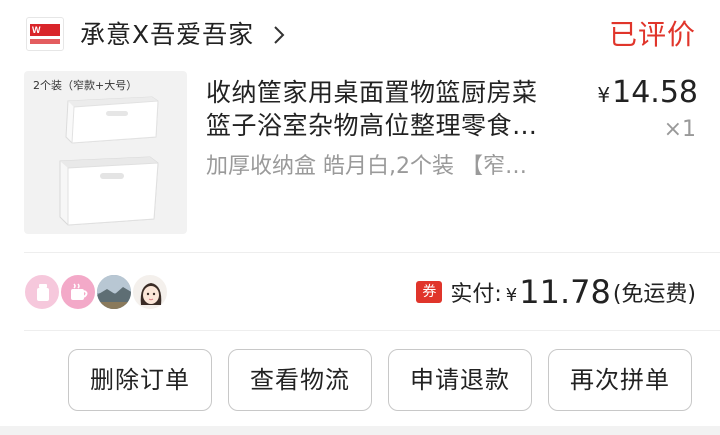 This screenshot has height=435, width=720. I want to click on order-total: 券 实付: ¥ 11.78 (免运费), so click(556, 292).